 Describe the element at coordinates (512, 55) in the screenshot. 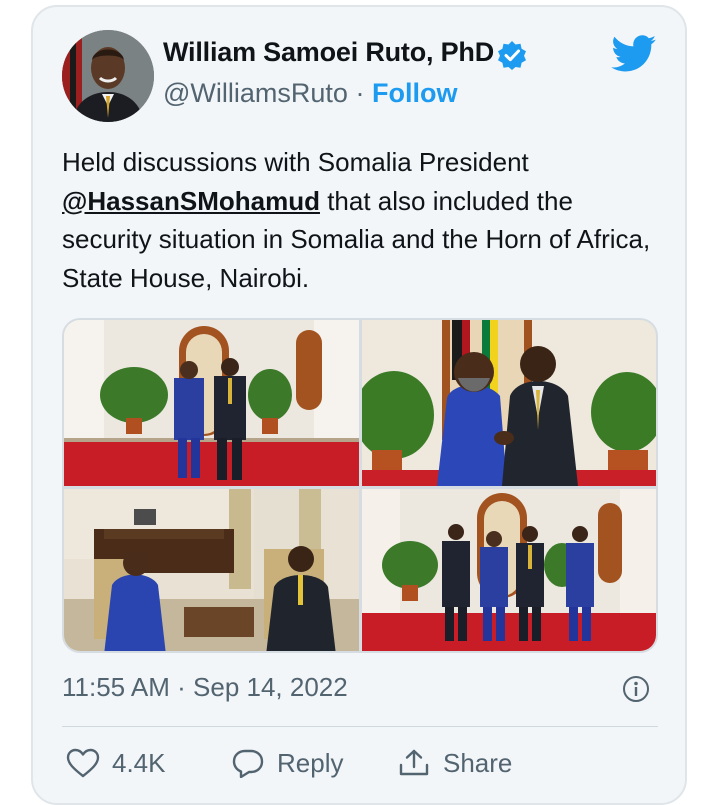

I see `verified-badge-icon` at that location.